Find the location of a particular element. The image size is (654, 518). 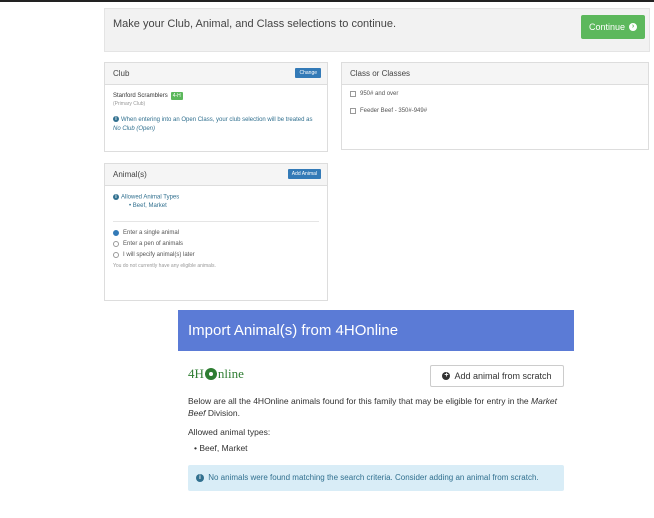

entry-option-label: Enter a single animal is located at coordinates (151, 232).